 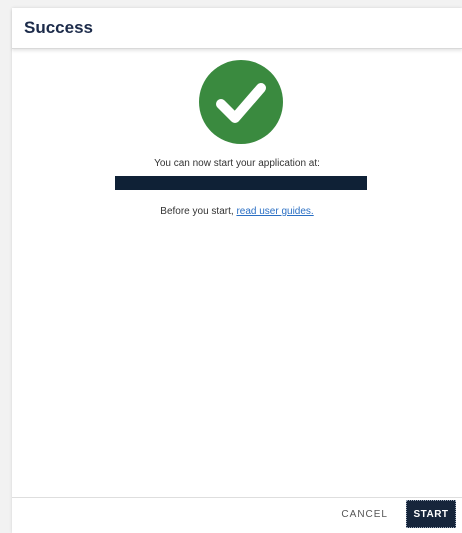 I want to click on redacted-application-url, so click(x=241, y=183).